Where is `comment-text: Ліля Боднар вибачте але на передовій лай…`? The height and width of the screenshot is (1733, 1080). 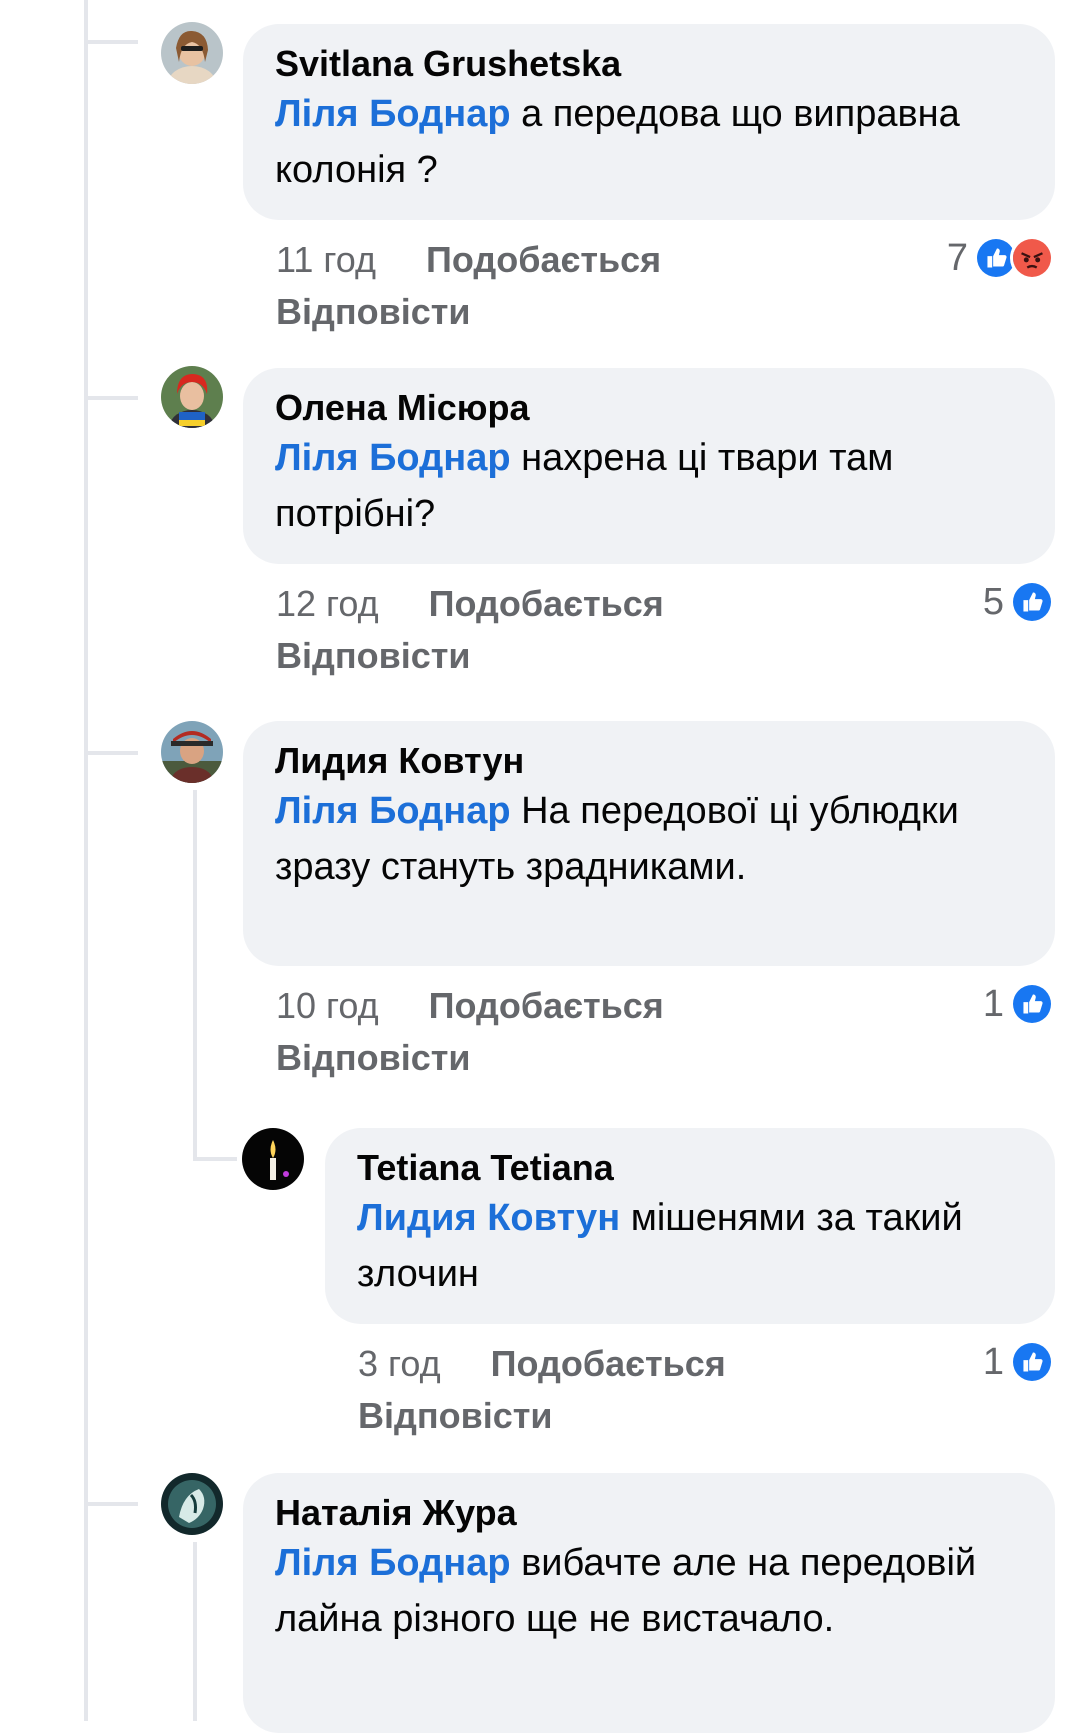 comment-text: Ліля Боднар вибачте але на передовій лай… is located at coordinates (649, 1591).